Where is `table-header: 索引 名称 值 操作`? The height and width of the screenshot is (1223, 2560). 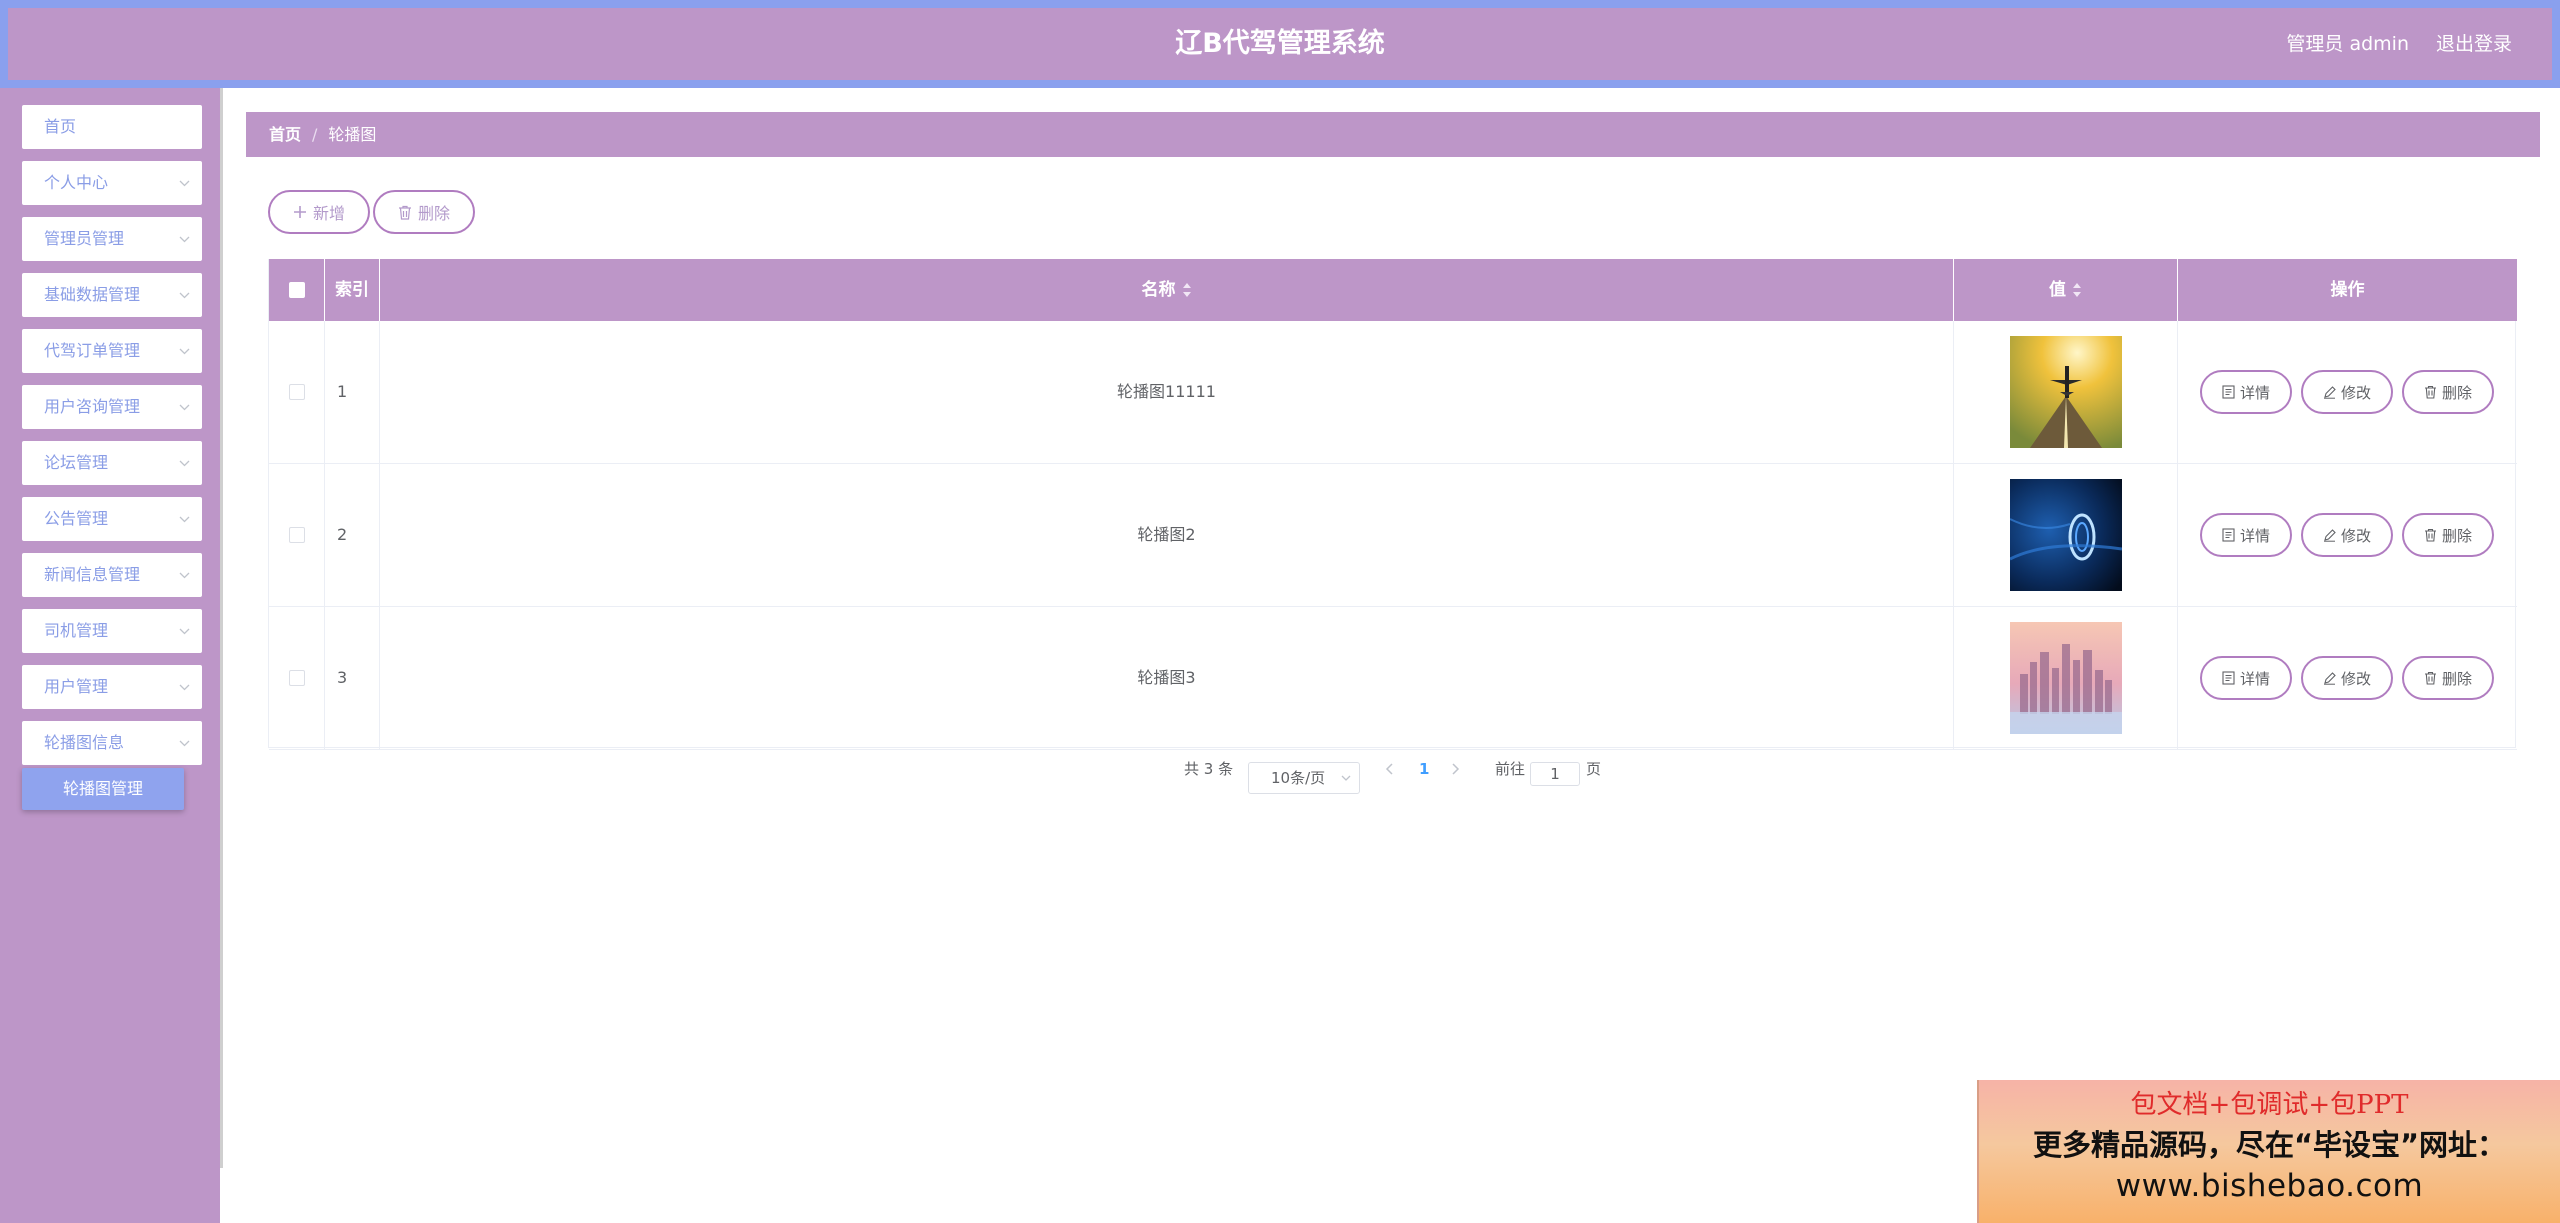
table-header: 索引 名称 值 操作 is located at coordinates (1393, 290).